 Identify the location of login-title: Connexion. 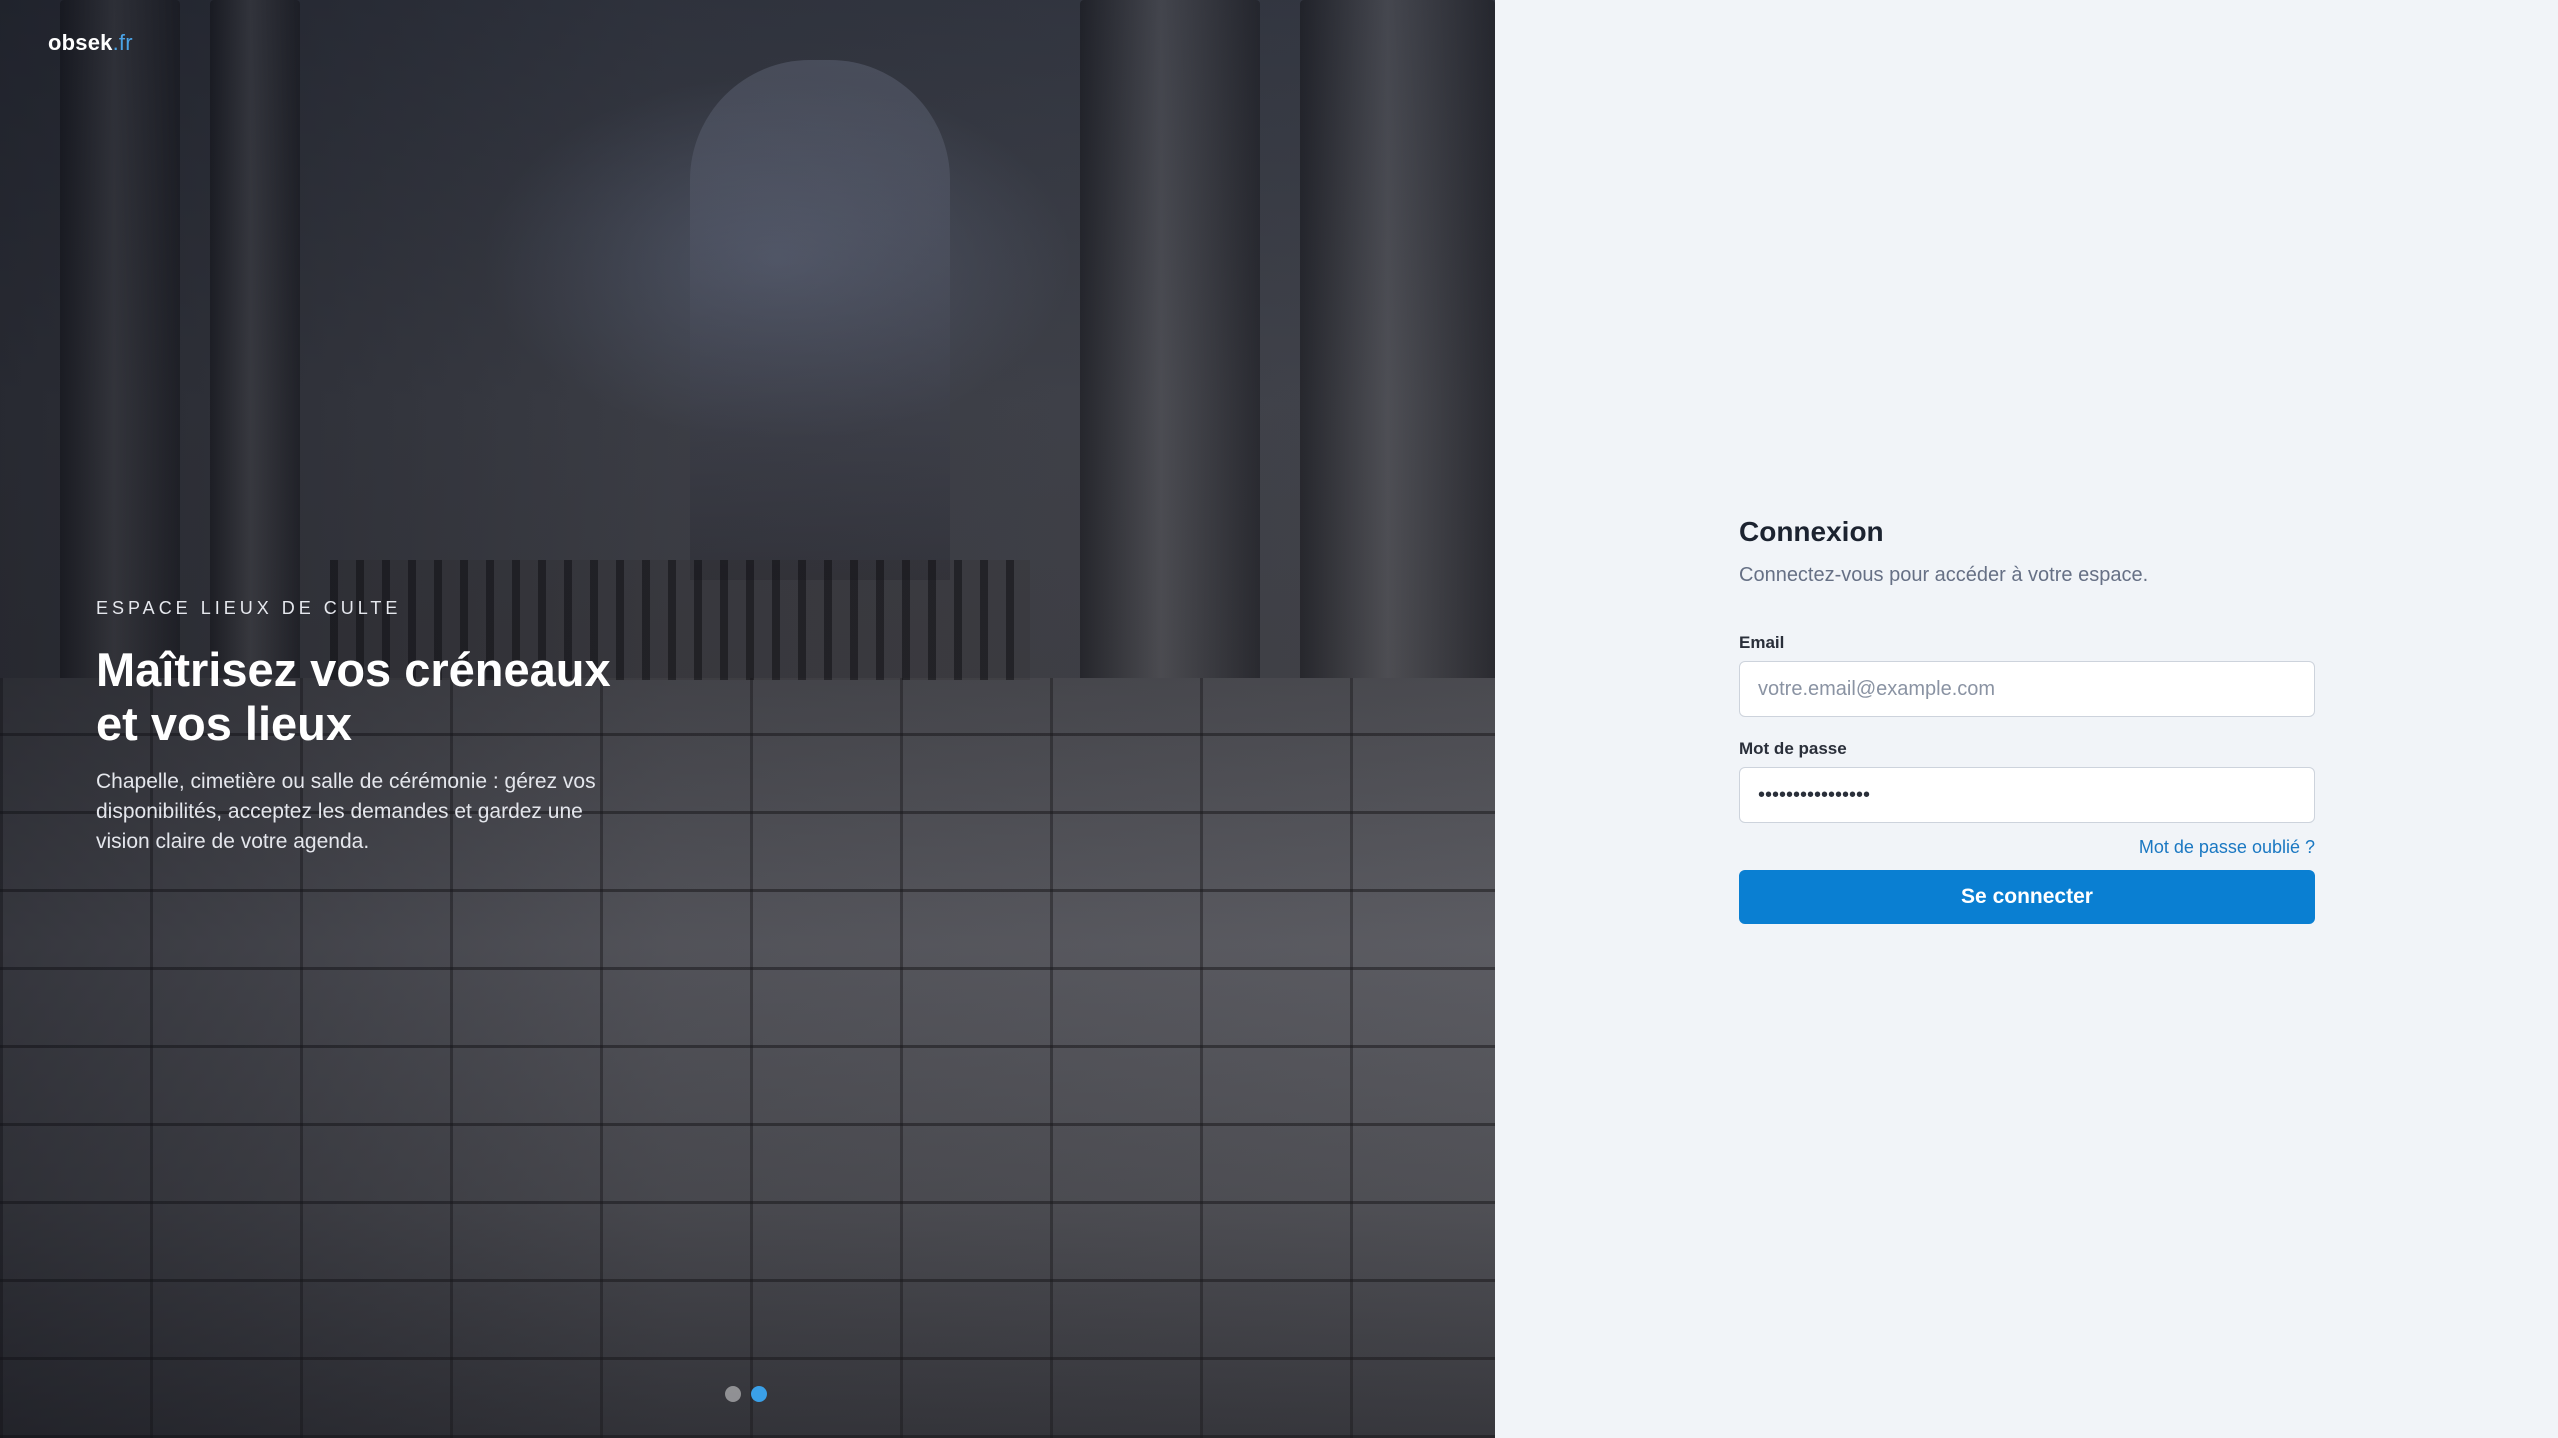
(1811, 531).